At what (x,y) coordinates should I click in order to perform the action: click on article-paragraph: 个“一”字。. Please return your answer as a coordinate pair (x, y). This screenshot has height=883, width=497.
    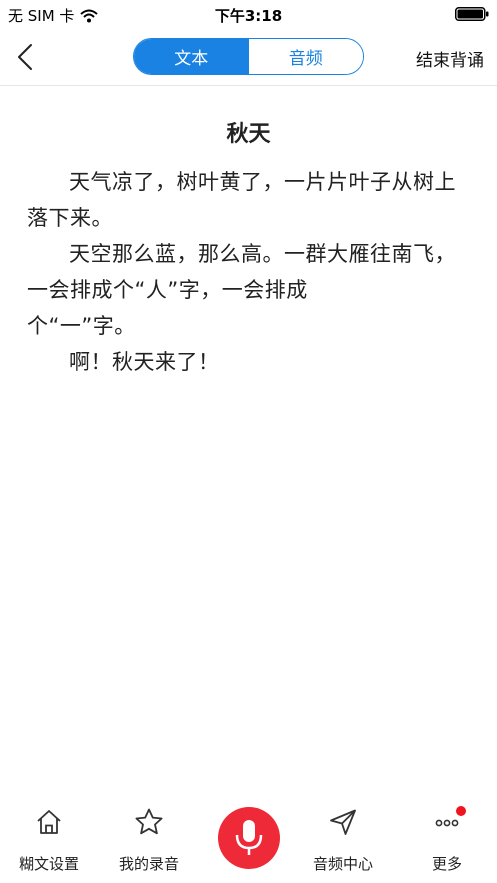
    Looking at the image, I should click on (81, 326).